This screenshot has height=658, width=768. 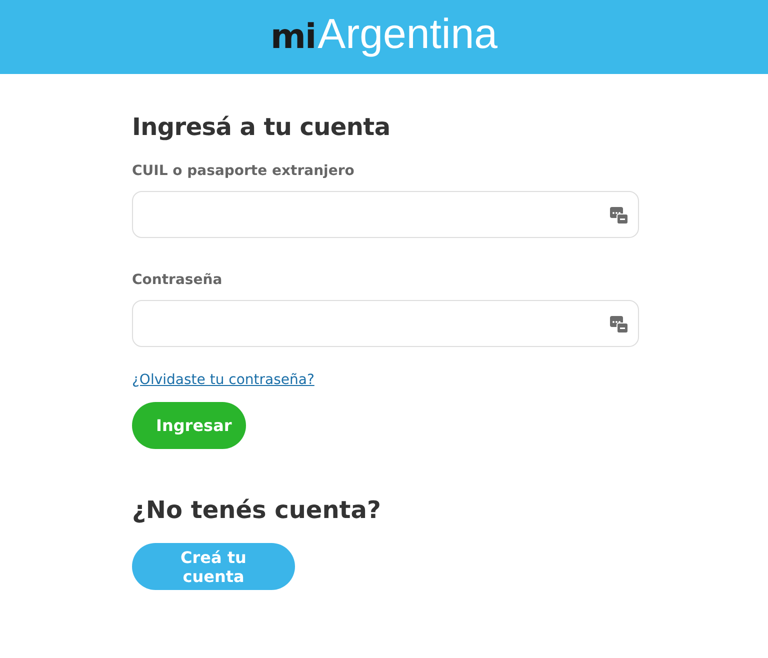 I want to click on forgot-password-link: ¿Olvidaste tu contraseña?, so click(x=223, y=380).